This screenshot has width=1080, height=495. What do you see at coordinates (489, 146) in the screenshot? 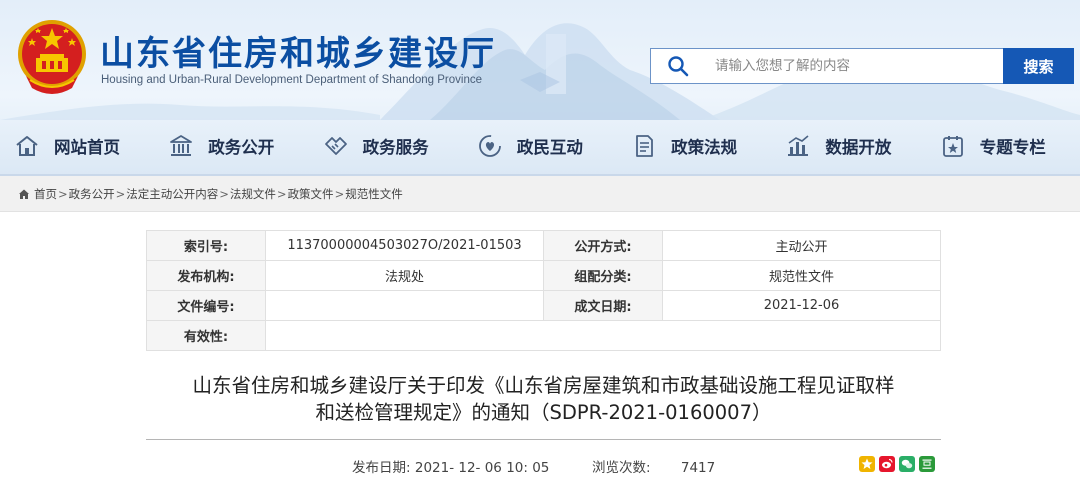
I see `interaction-heart-icon` at bounding box center [489, 146].